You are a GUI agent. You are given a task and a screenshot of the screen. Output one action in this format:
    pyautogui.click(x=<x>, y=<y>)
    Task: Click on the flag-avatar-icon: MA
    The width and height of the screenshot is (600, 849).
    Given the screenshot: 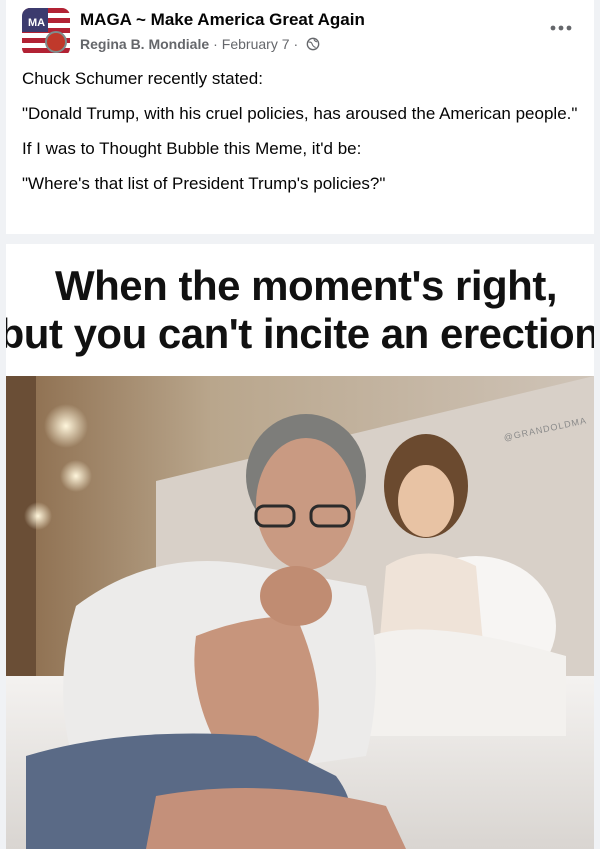 What is the action you would take?
    pyautogui.click(x=46, y=32)
    